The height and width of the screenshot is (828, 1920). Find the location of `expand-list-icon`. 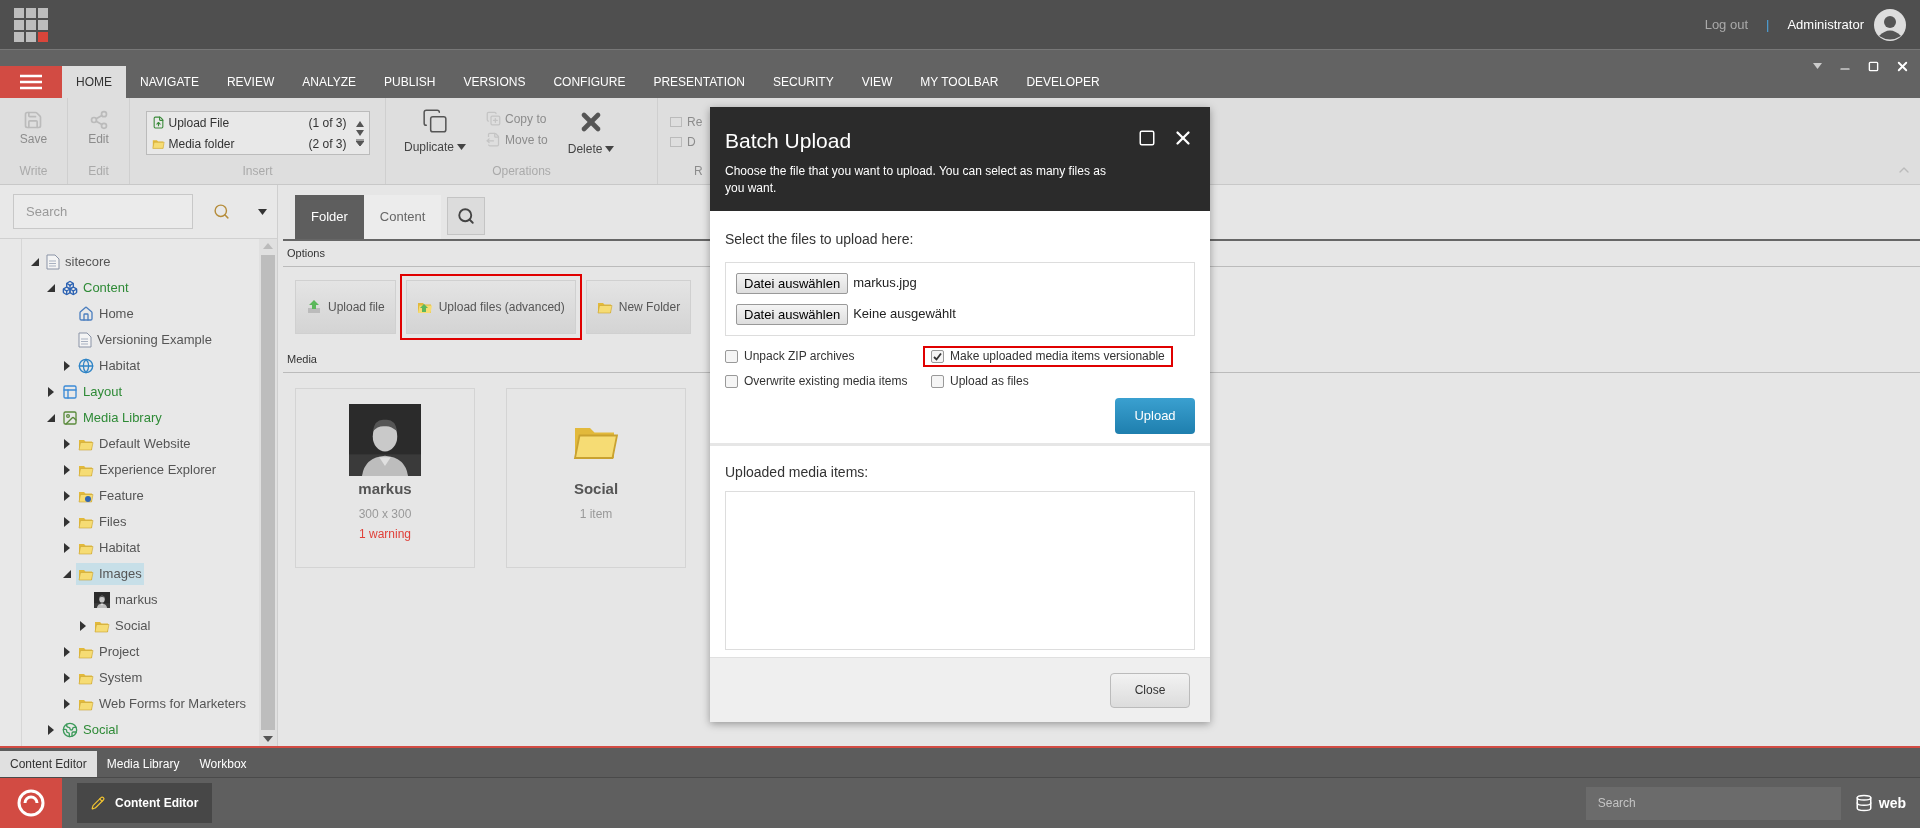

expand-list-icon is located at coordinates (359, 142).